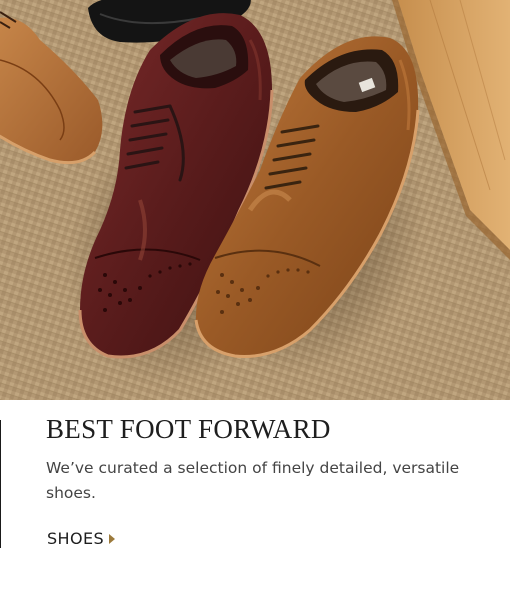 Image resolution: width=510 pixels, height=598 pixels. Describe the element at coordinates (0, 484) in the screenshot. I see `accent-rule` at that location.